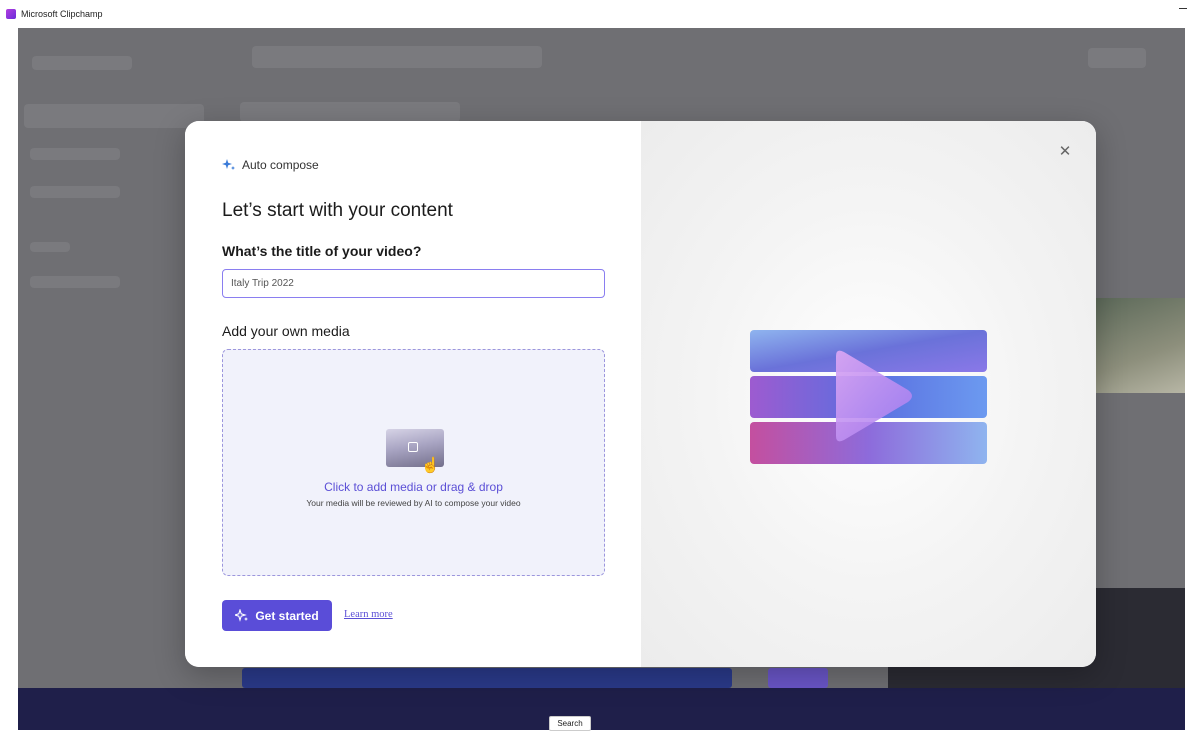  What do you see at coordinates (487, 678) in the screenshot?
I see `bg-banner` at bounding box center [487, 678].